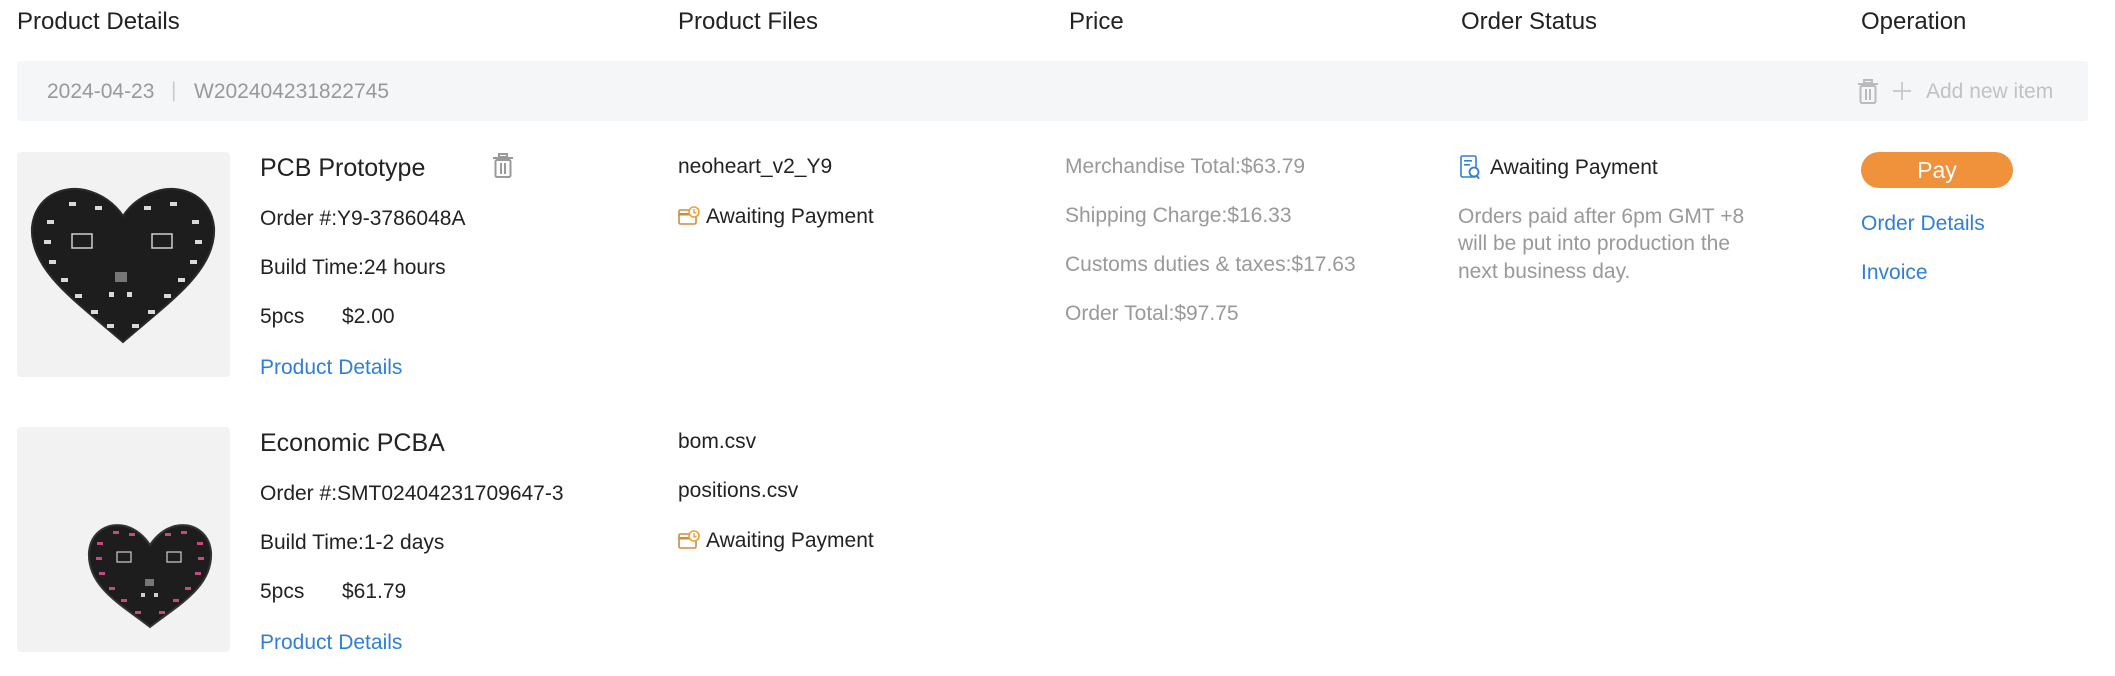 The width and height of the screenshot is (2115, 676). What do you see at coordinates (1152, 313) in the screenshot?
I see `order-total: Order Total:$97.75` at bounding box center [1152, 313].